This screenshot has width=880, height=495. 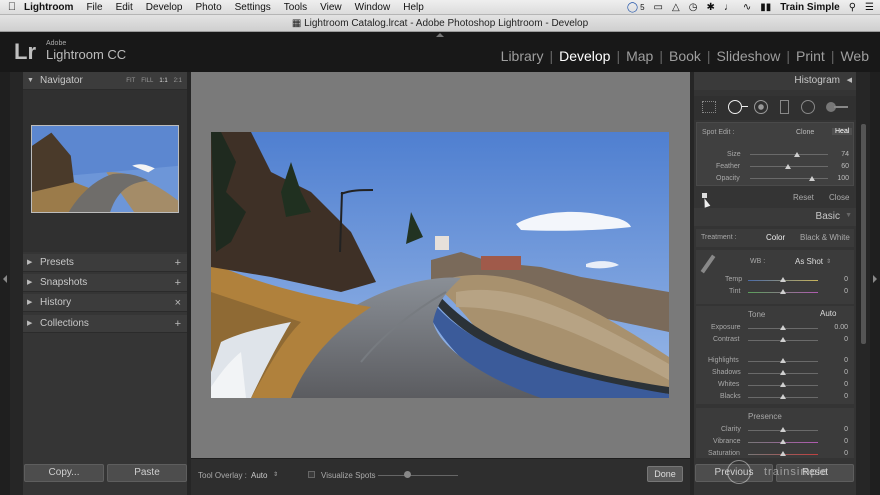 What do you see at coordinates (632, 7) in the screenshot?
I see `creative-cloud-icon: ◯` at bounding box center [632, 7].